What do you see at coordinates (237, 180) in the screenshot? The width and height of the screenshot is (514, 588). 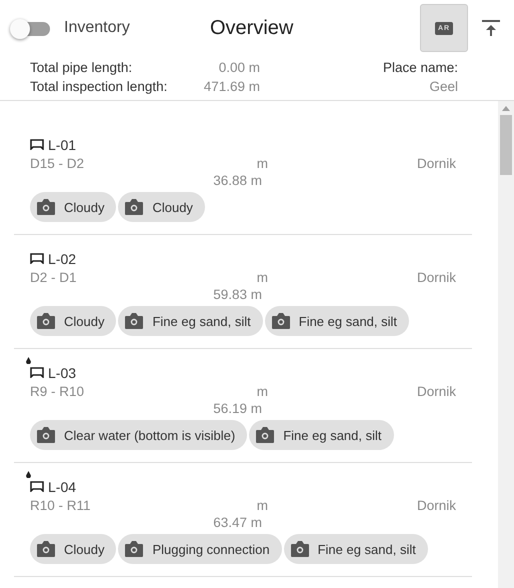 I see `pipe-length: 36.88 m` at bounding box center [237, 180].